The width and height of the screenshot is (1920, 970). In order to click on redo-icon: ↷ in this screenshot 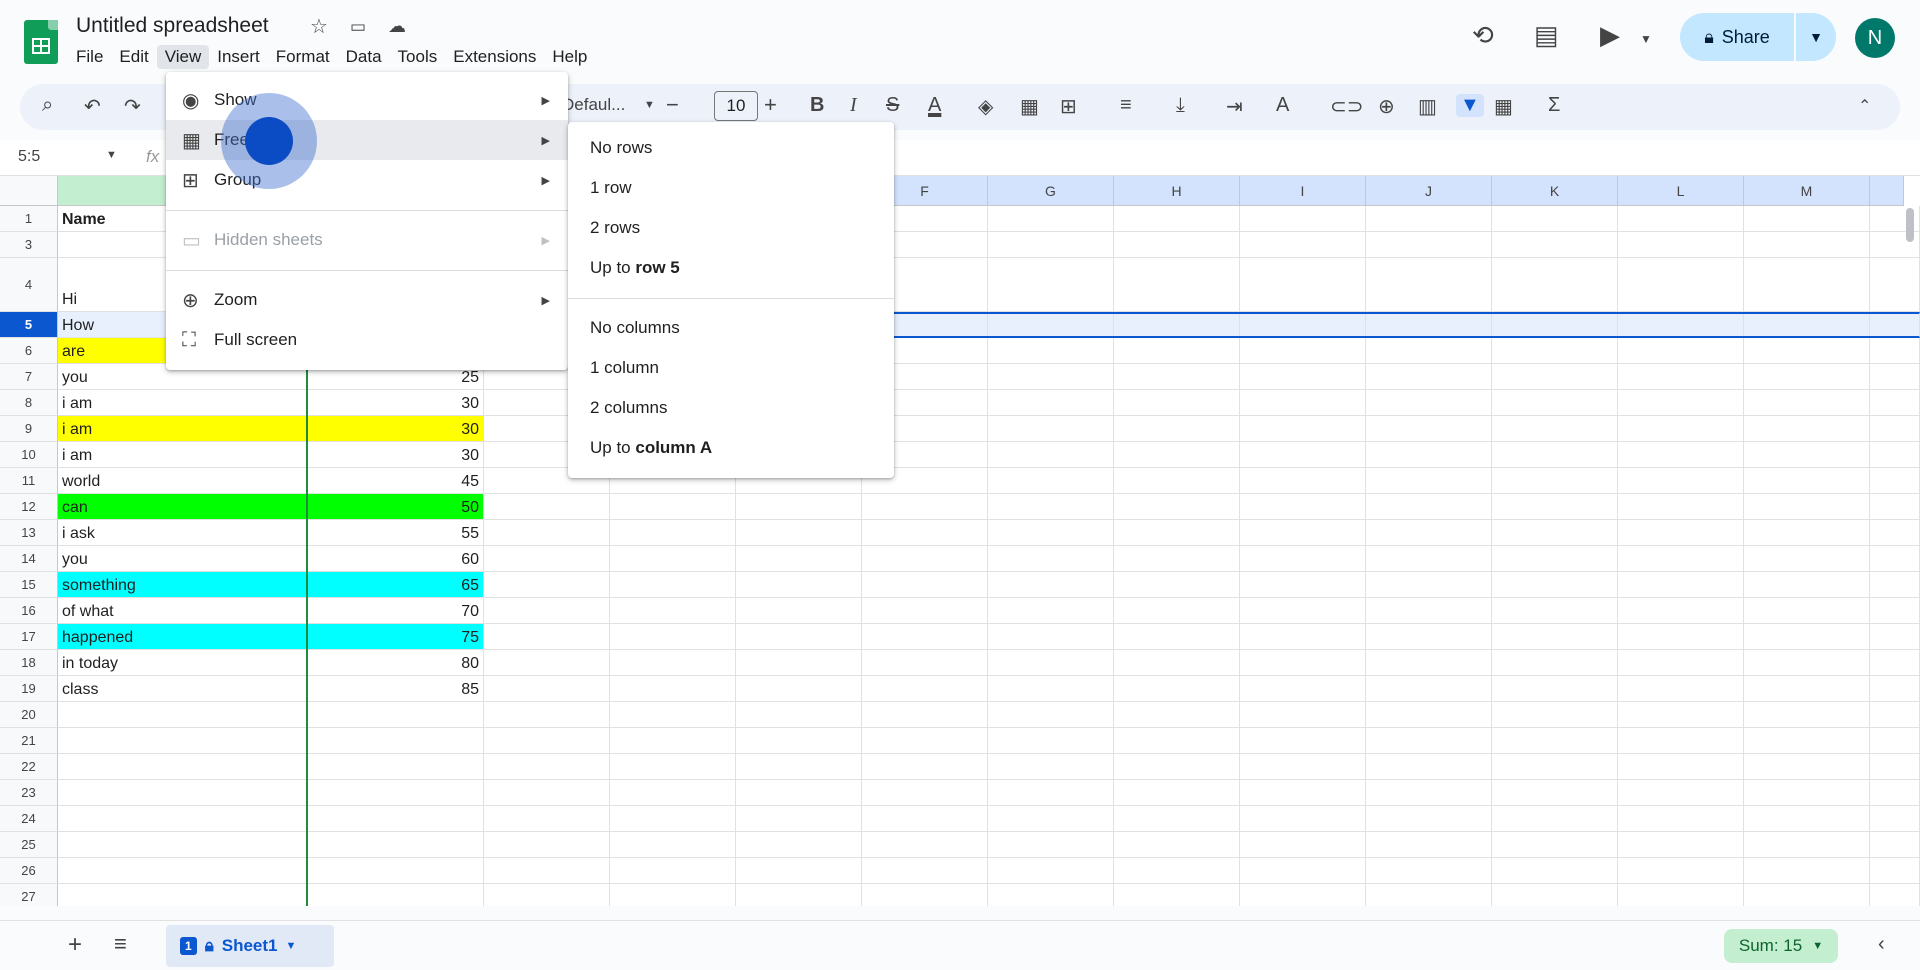, I will do `click(132, 106)`.